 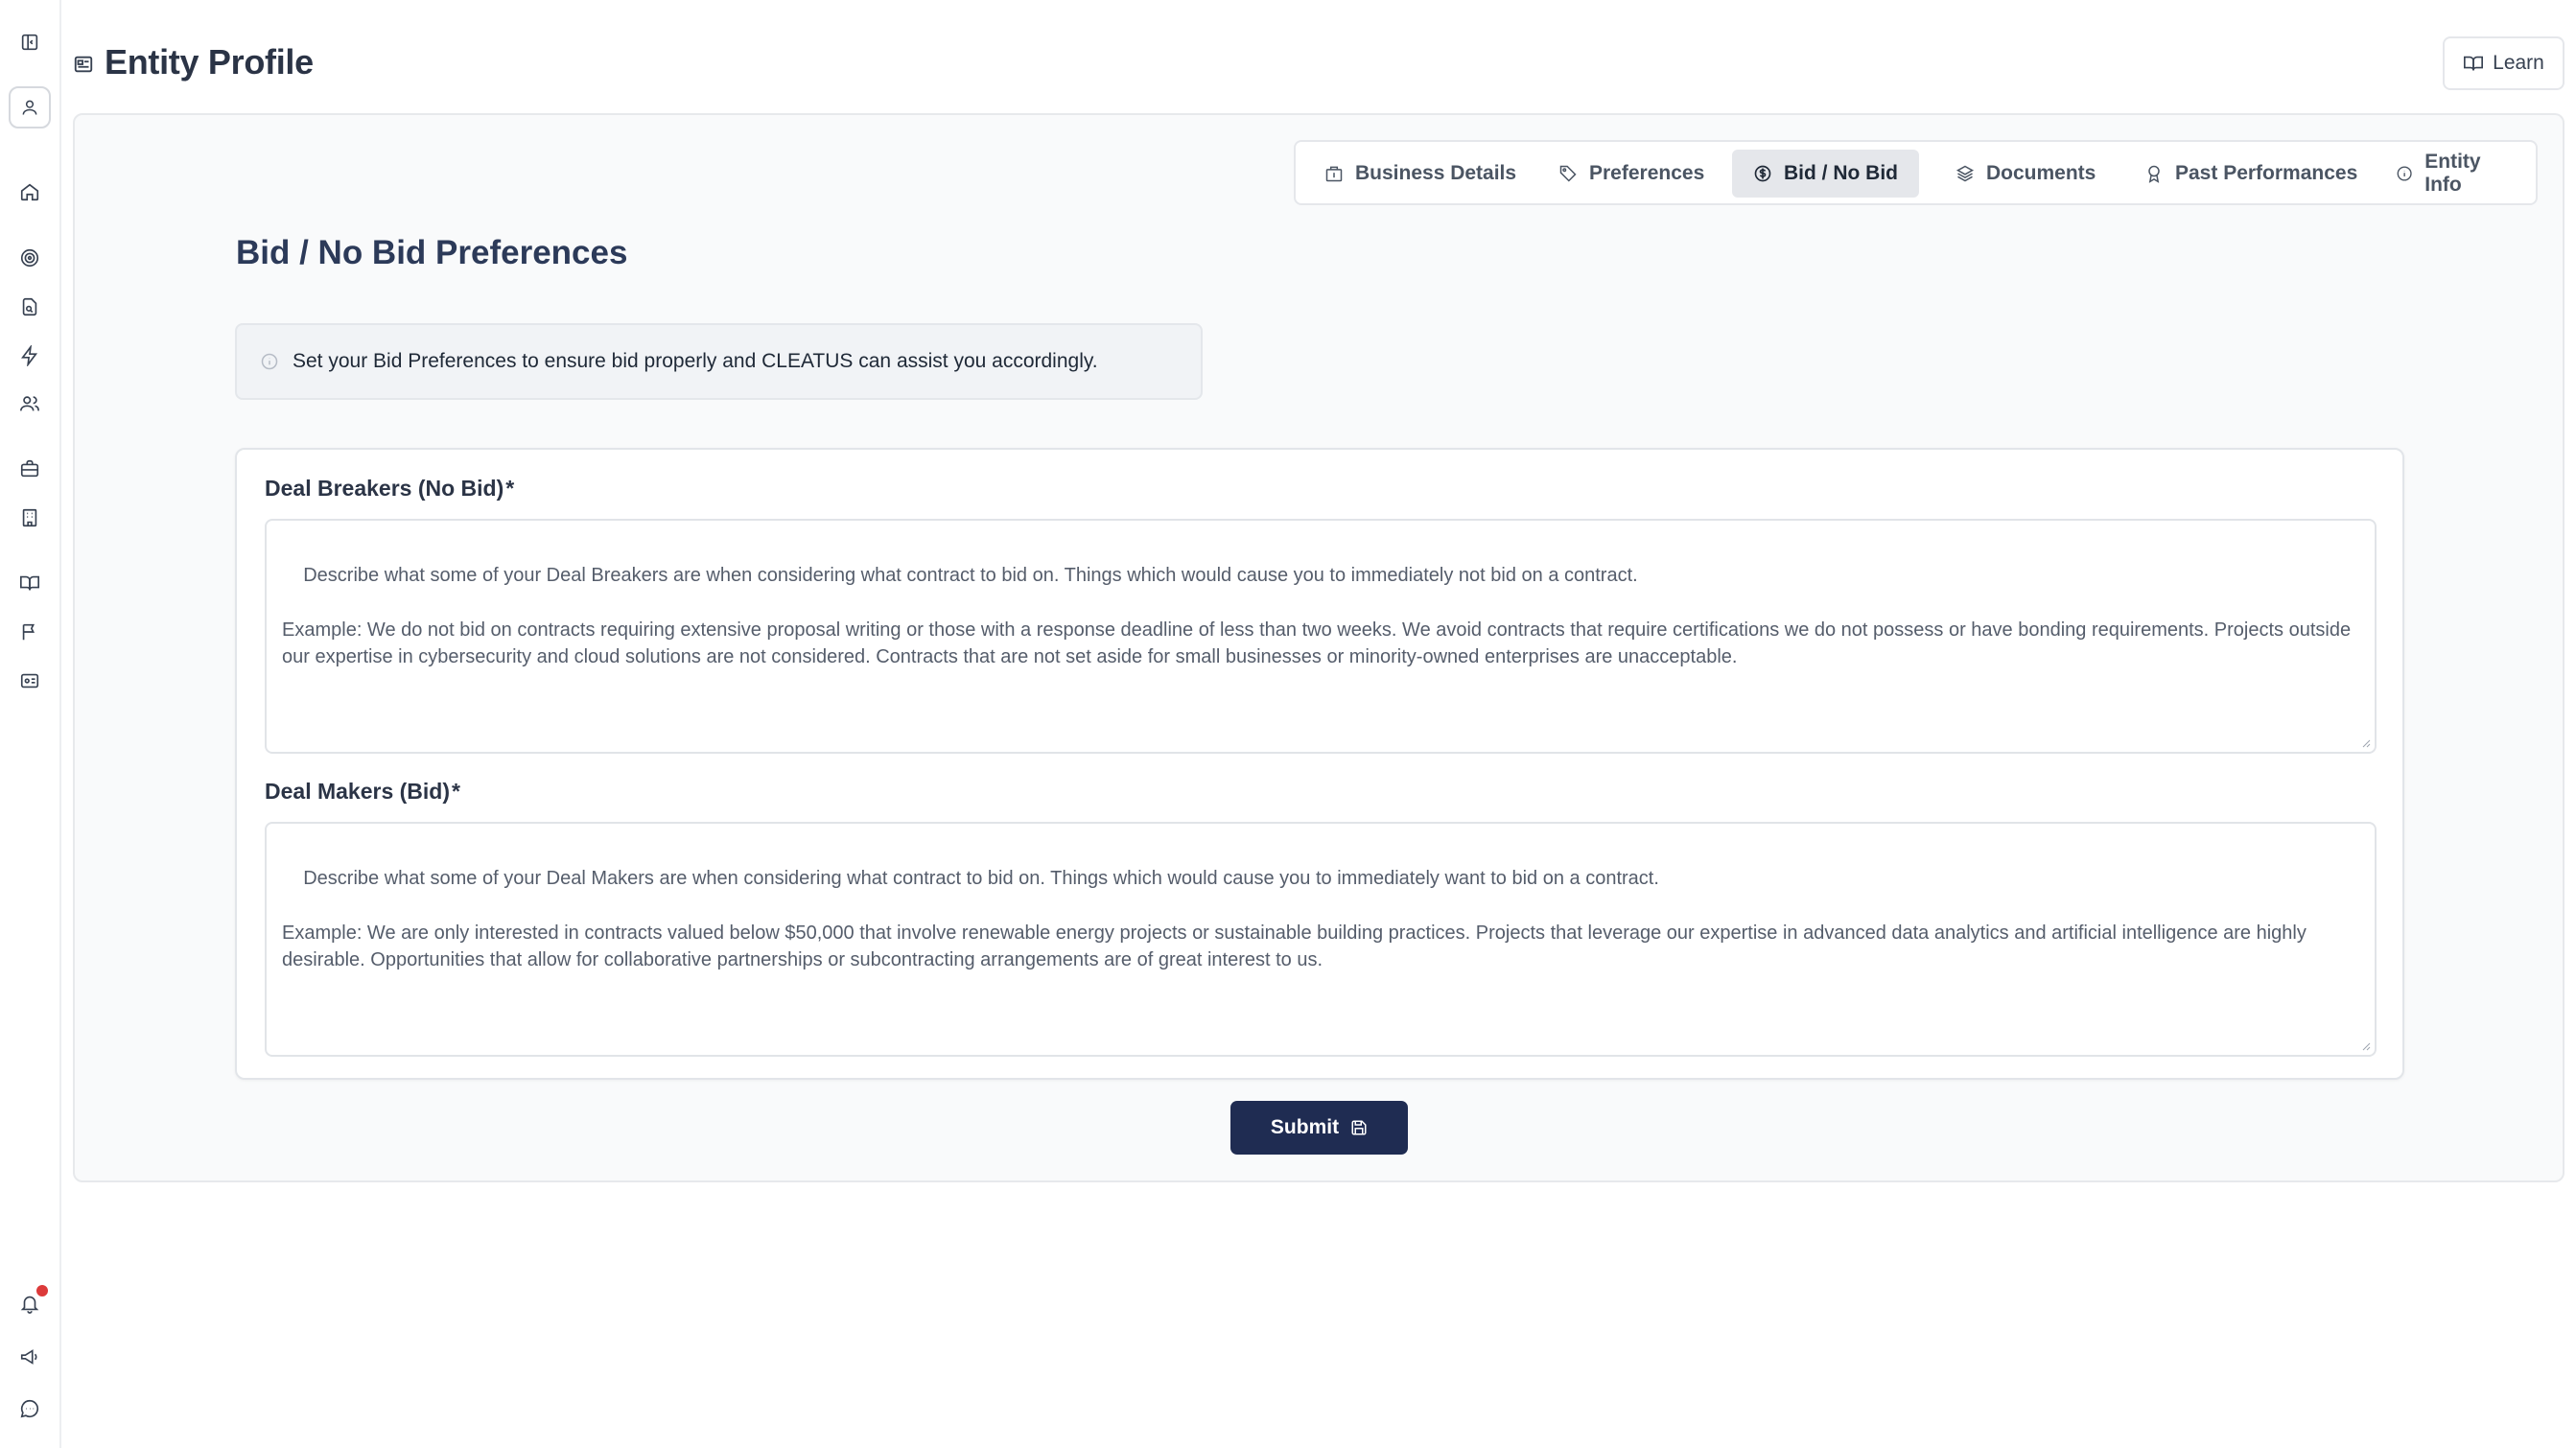 I want to click on target-icon, so click(x=29, y=258).